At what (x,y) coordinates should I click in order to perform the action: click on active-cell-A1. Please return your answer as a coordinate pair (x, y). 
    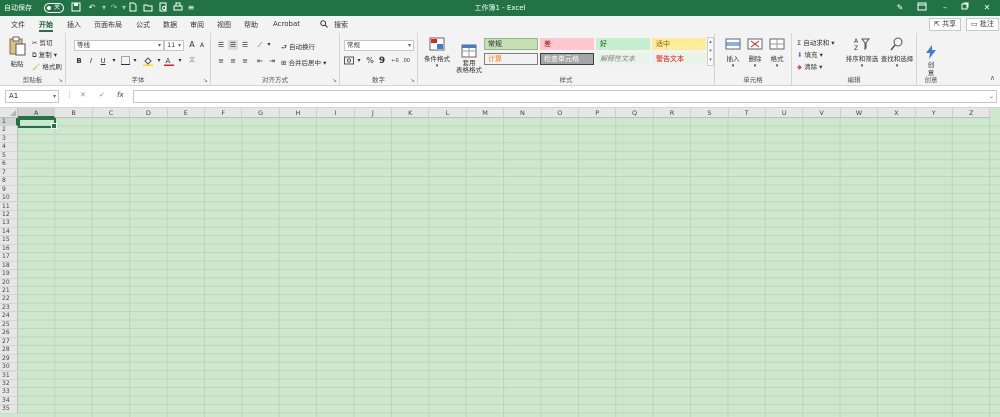
    Looking at the image, I should click on (37, 123).